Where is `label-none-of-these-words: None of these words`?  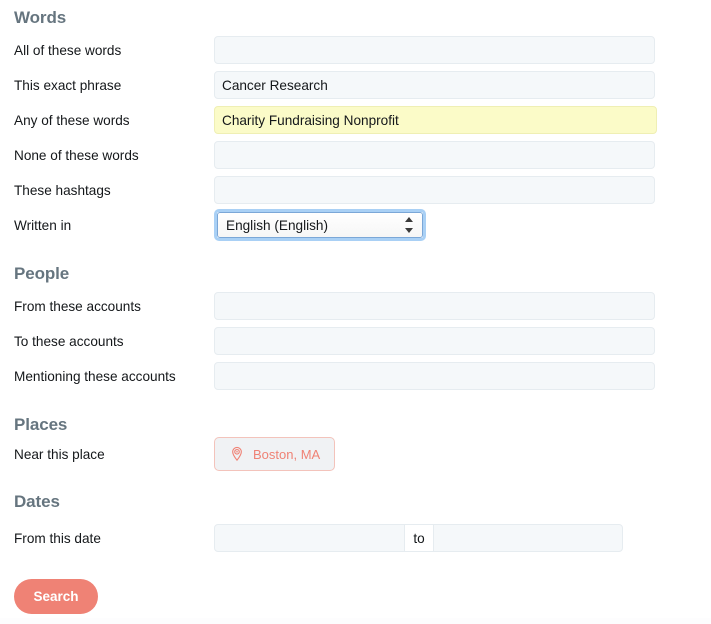
label-none-of-these-words: None of these words is located at coordinates (76, 155).